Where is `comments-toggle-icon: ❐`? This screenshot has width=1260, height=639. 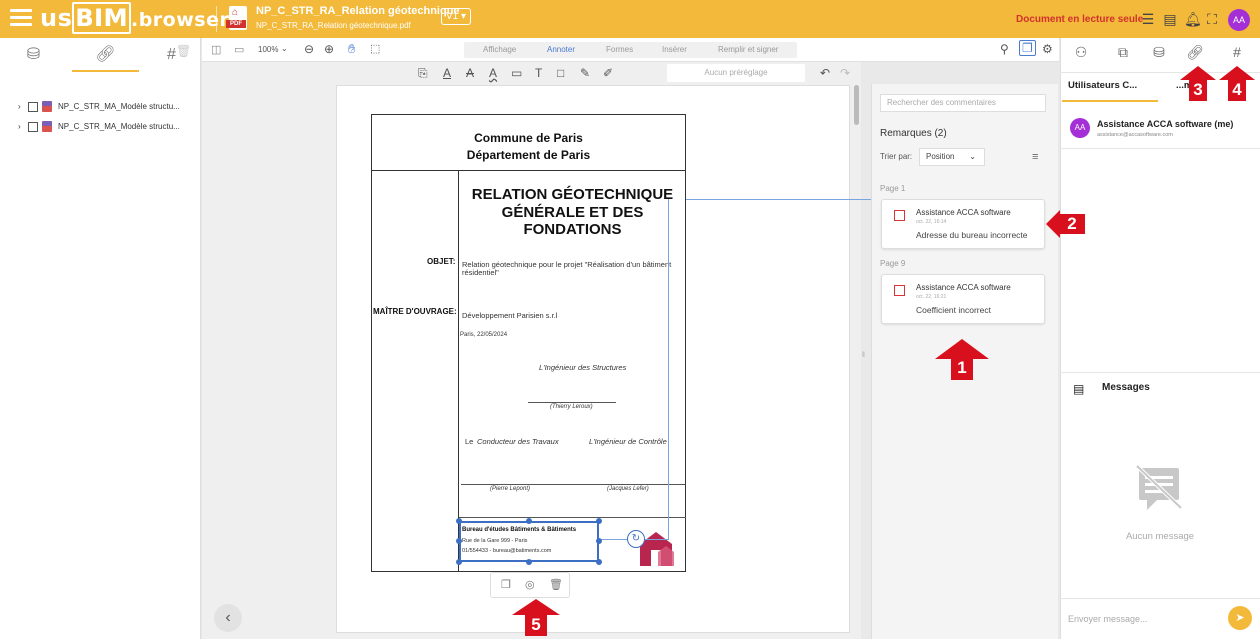 comments-toggle-icon: ❐ is located at coordinates (1027, 48).